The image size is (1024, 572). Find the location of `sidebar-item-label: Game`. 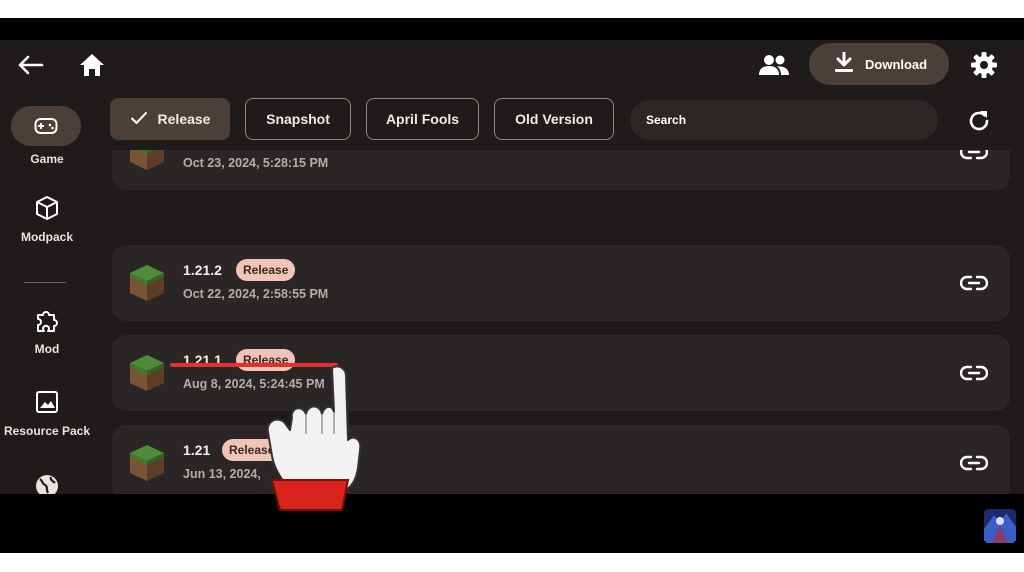

sidebar-item-label: Game is located at coordinates (47, 159).